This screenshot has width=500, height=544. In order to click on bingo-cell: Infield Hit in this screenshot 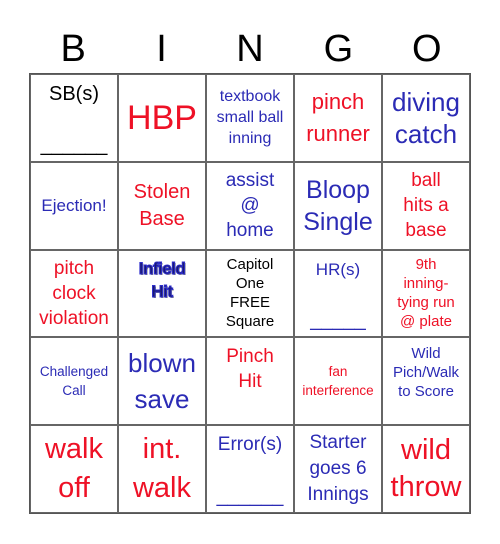, I will do `click(162, 293)`.